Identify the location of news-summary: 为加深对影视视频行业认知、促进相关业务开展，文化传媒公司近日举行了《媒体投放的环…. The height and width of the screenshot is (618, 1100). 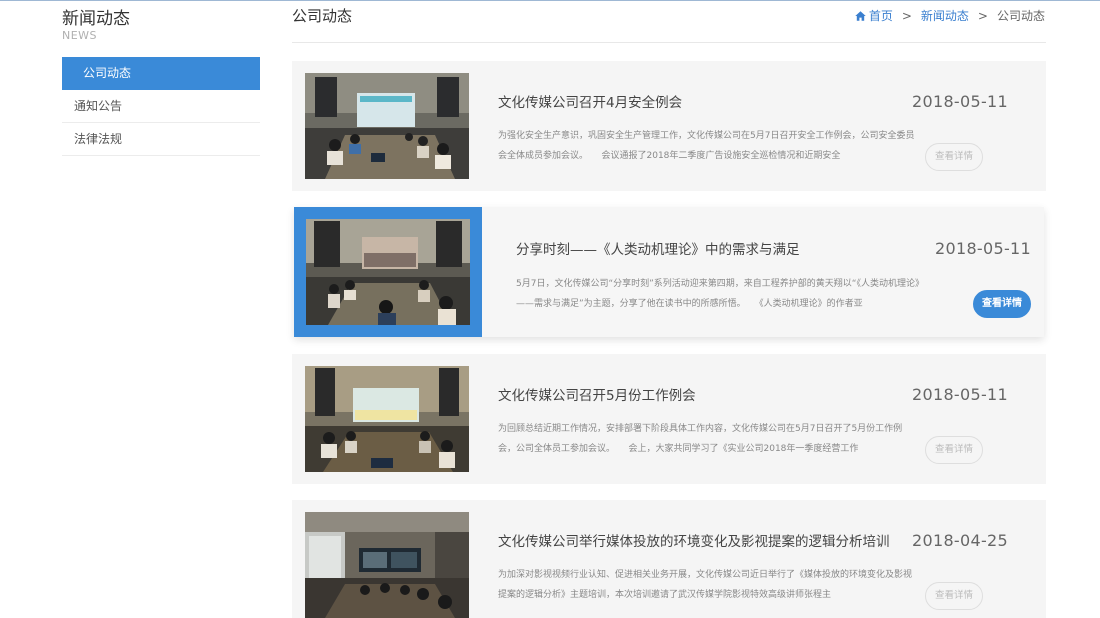
(705, 585).